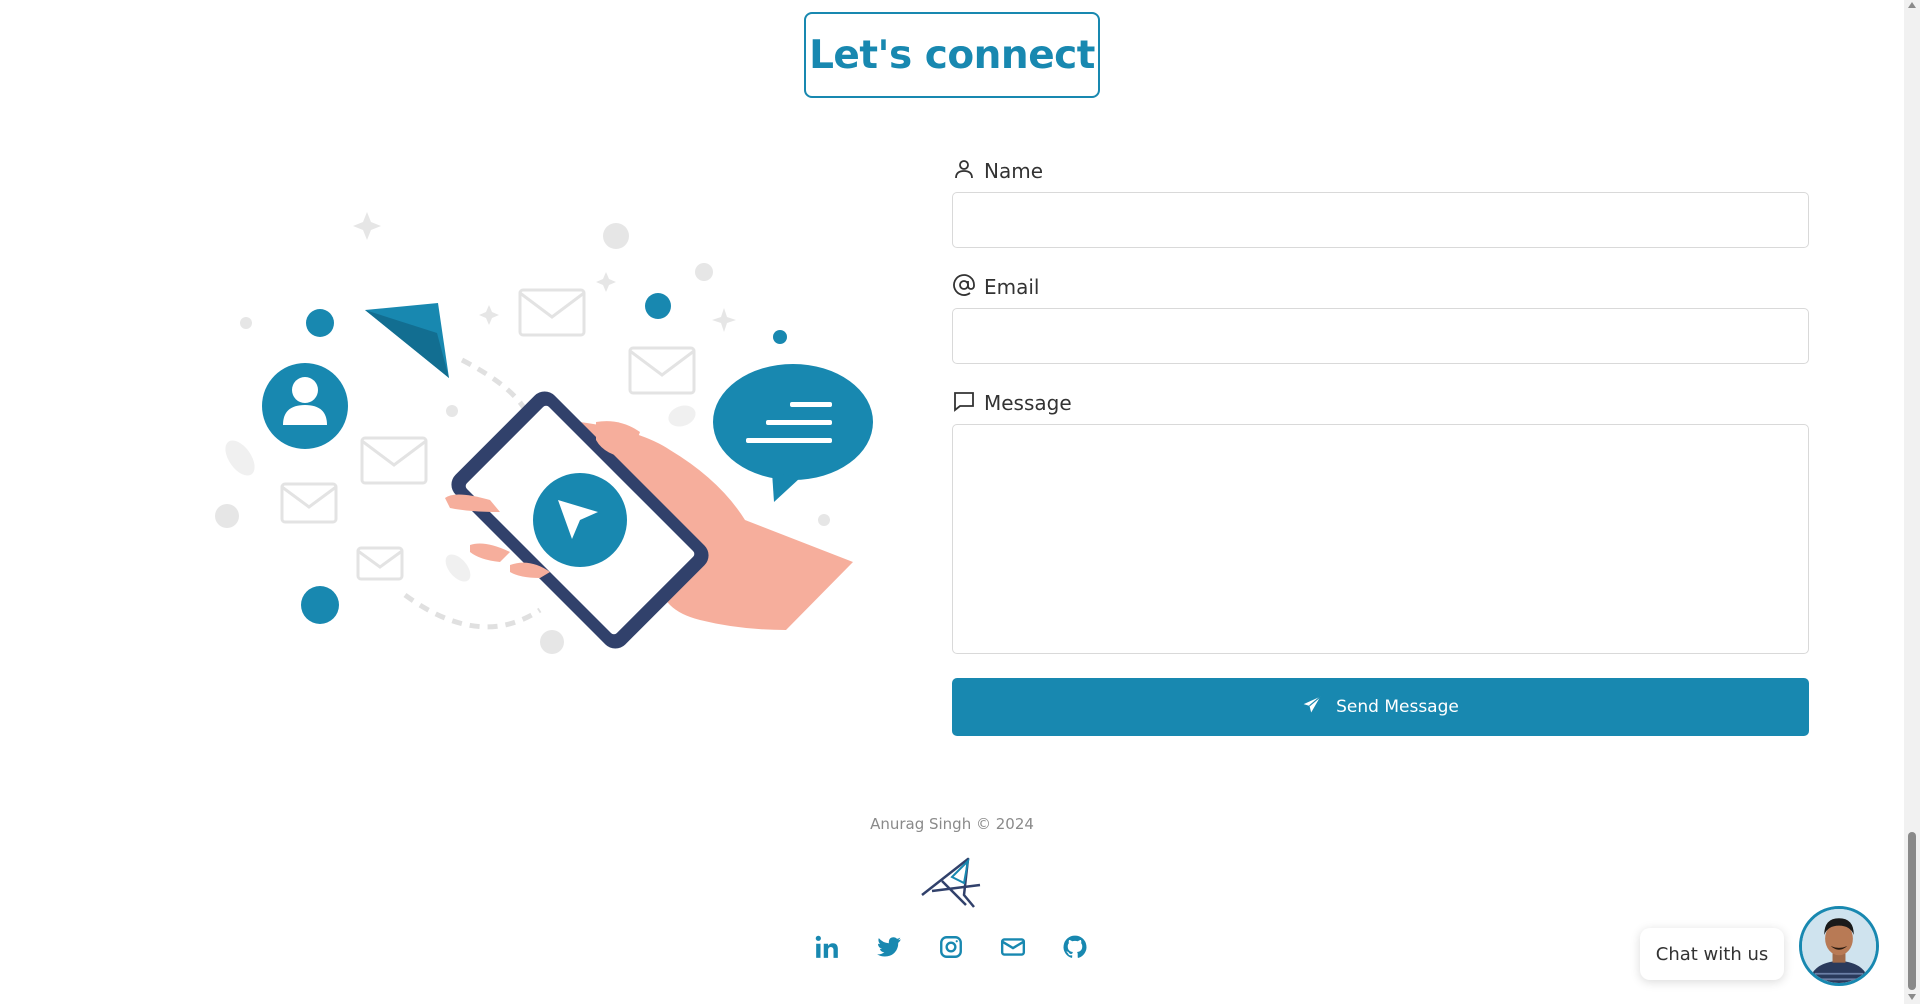  I want to click on at-icon, so click(964, 287).